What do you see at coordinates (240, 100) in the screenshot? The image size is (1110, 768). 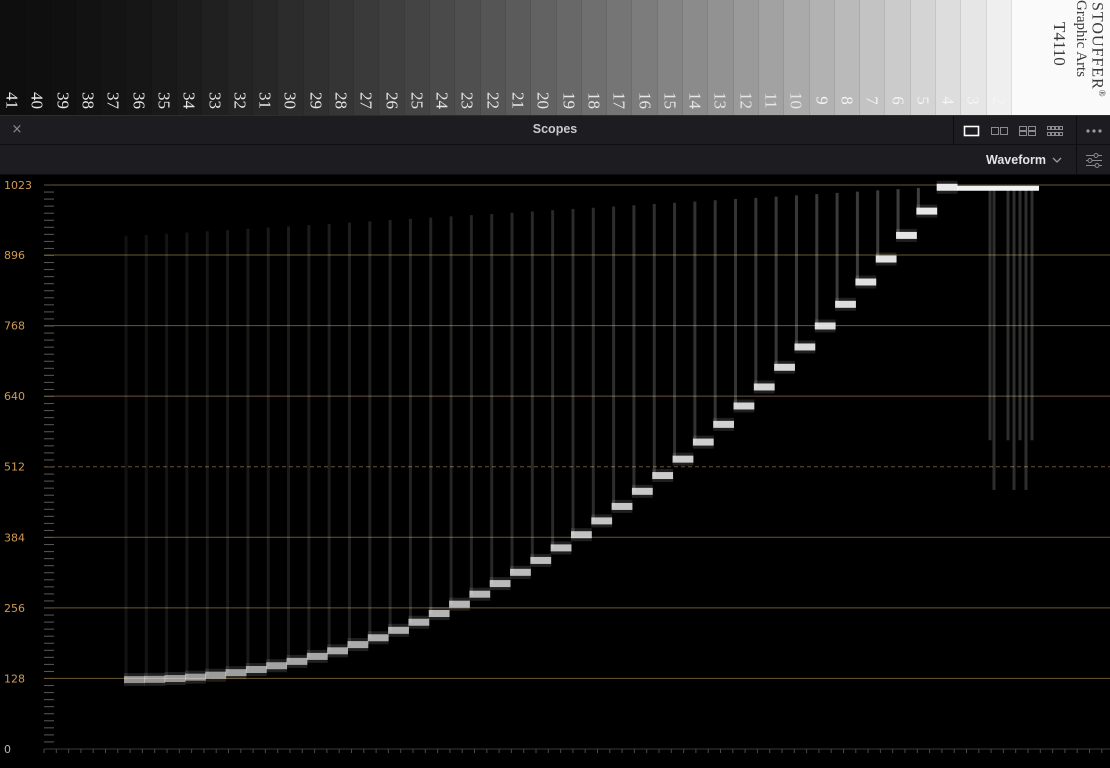 I see `wedge-step-number: 32` at bounding box center [240, 100].